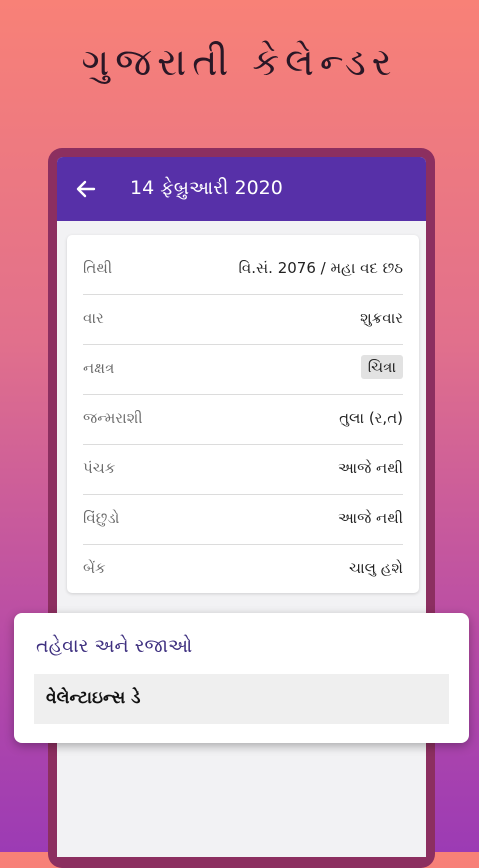 The image size is (479, 868). Describe the element at coordinates (113, 418) in the screenshot. I see `row-label: જન્મરાશી` at that location.